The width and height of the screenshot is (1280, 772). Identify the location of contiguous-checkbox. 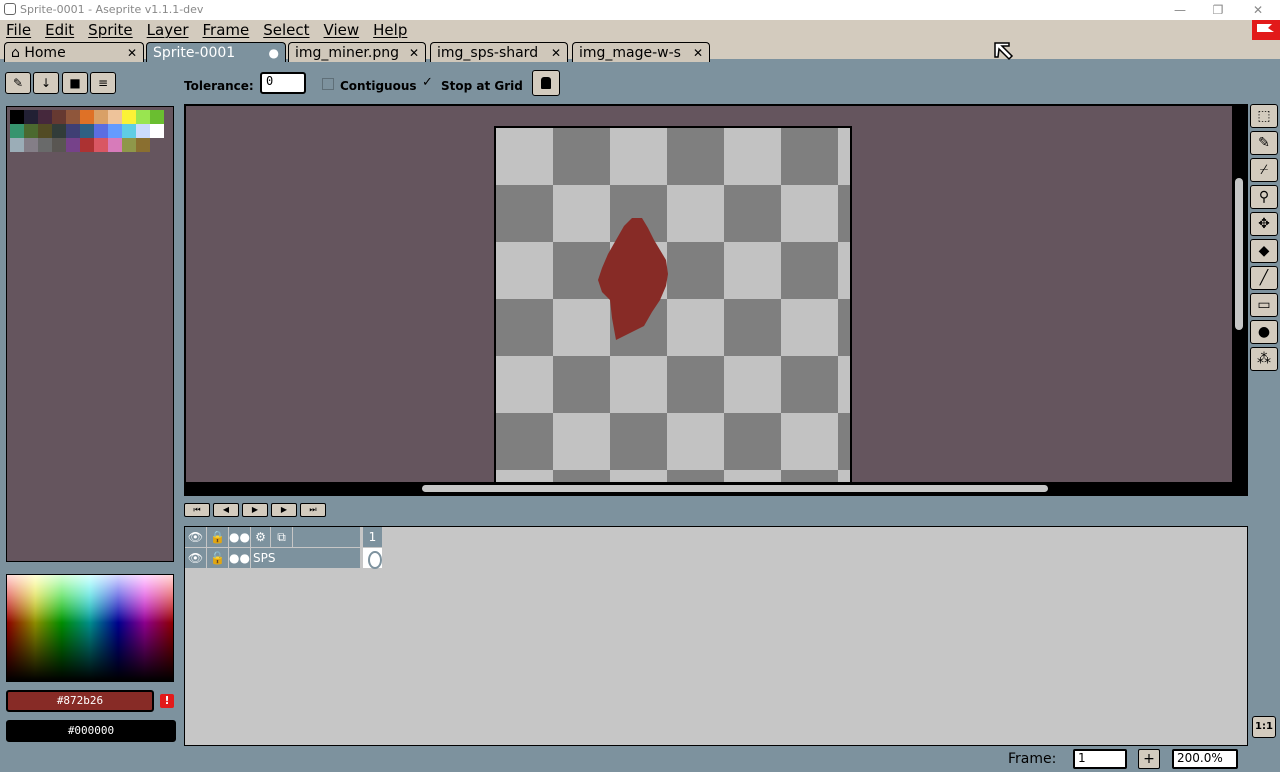
(328, 84).